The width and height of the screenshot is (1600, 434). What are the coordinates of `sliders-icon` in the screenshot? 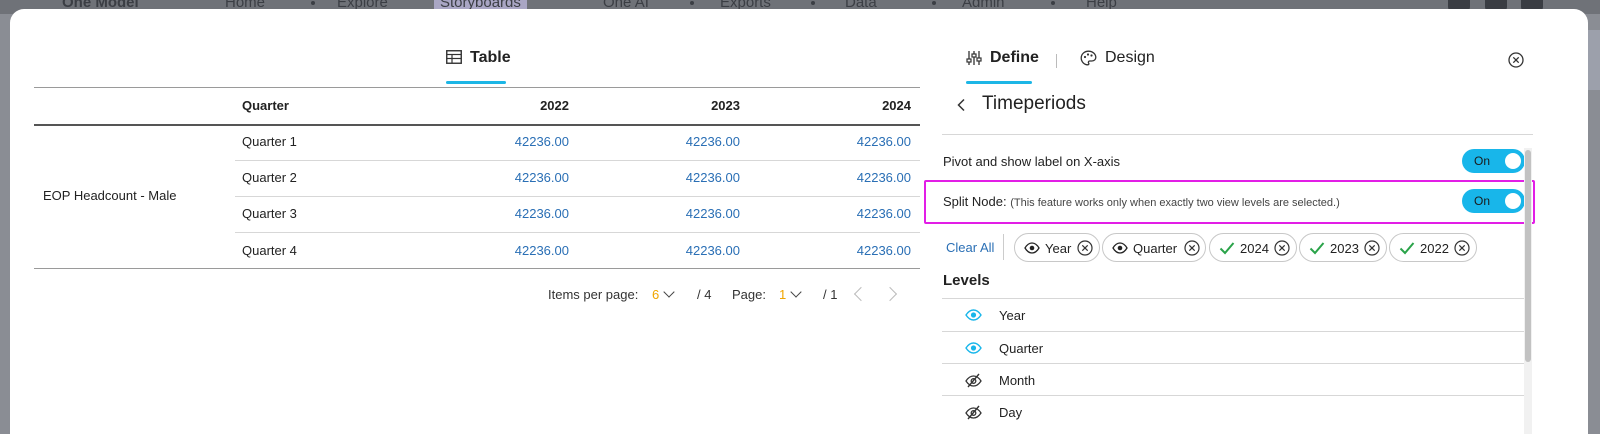 It's located at (974, 58).